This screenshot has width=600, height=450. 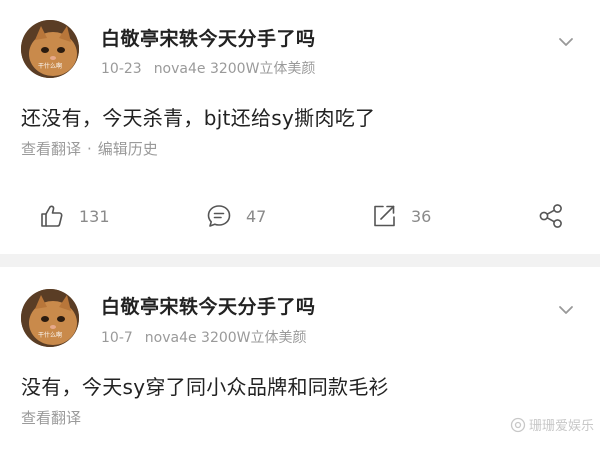 What do you see at coordinates (401, 216) in the screenshot?
I see `repost-button: 36` at bounding box center [401, 216].